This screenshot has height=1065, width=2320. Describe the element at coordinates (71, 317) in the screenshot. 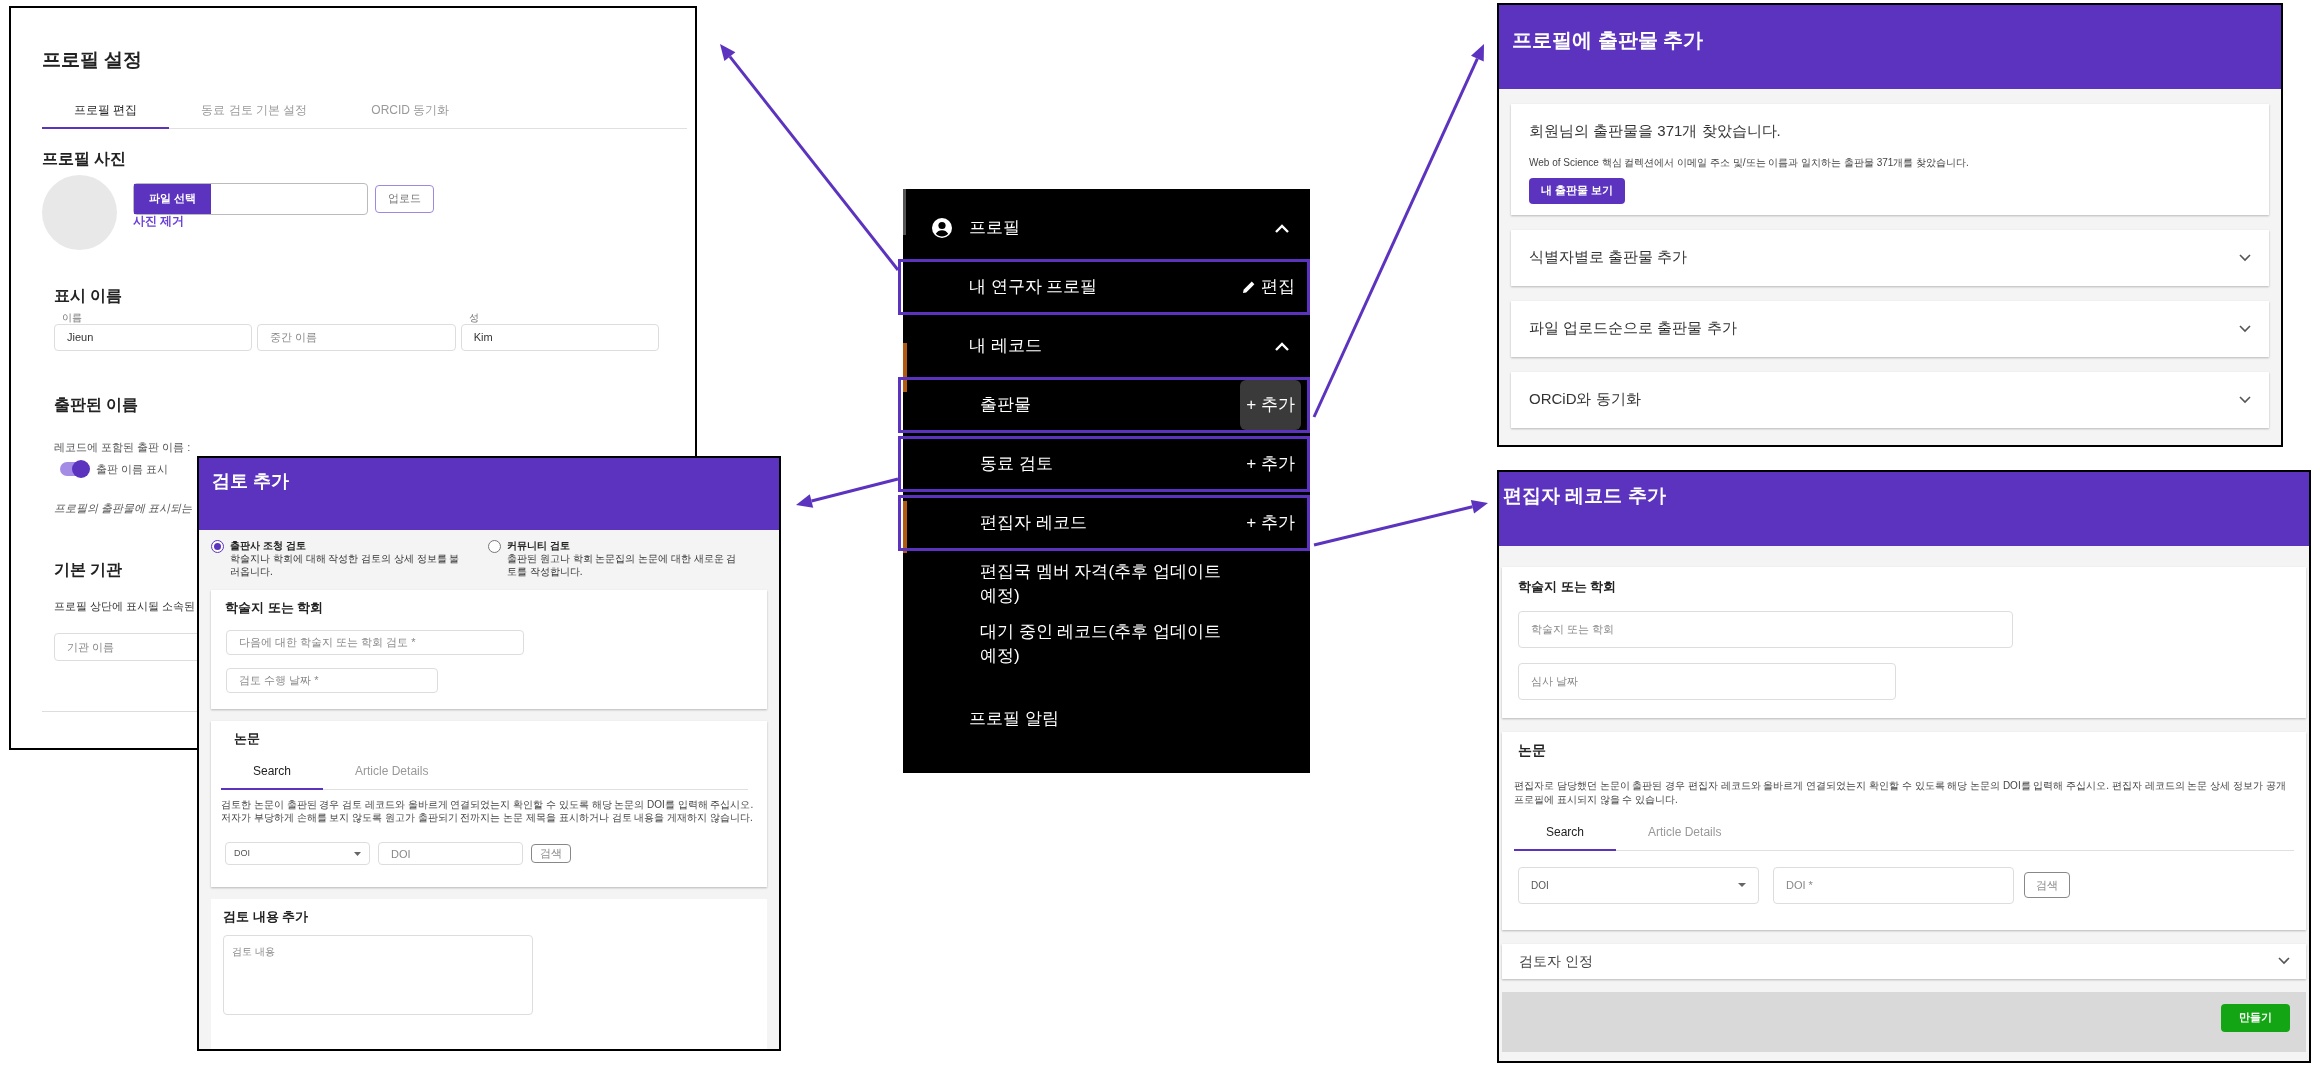

I see `field-label: 이름` at that location.